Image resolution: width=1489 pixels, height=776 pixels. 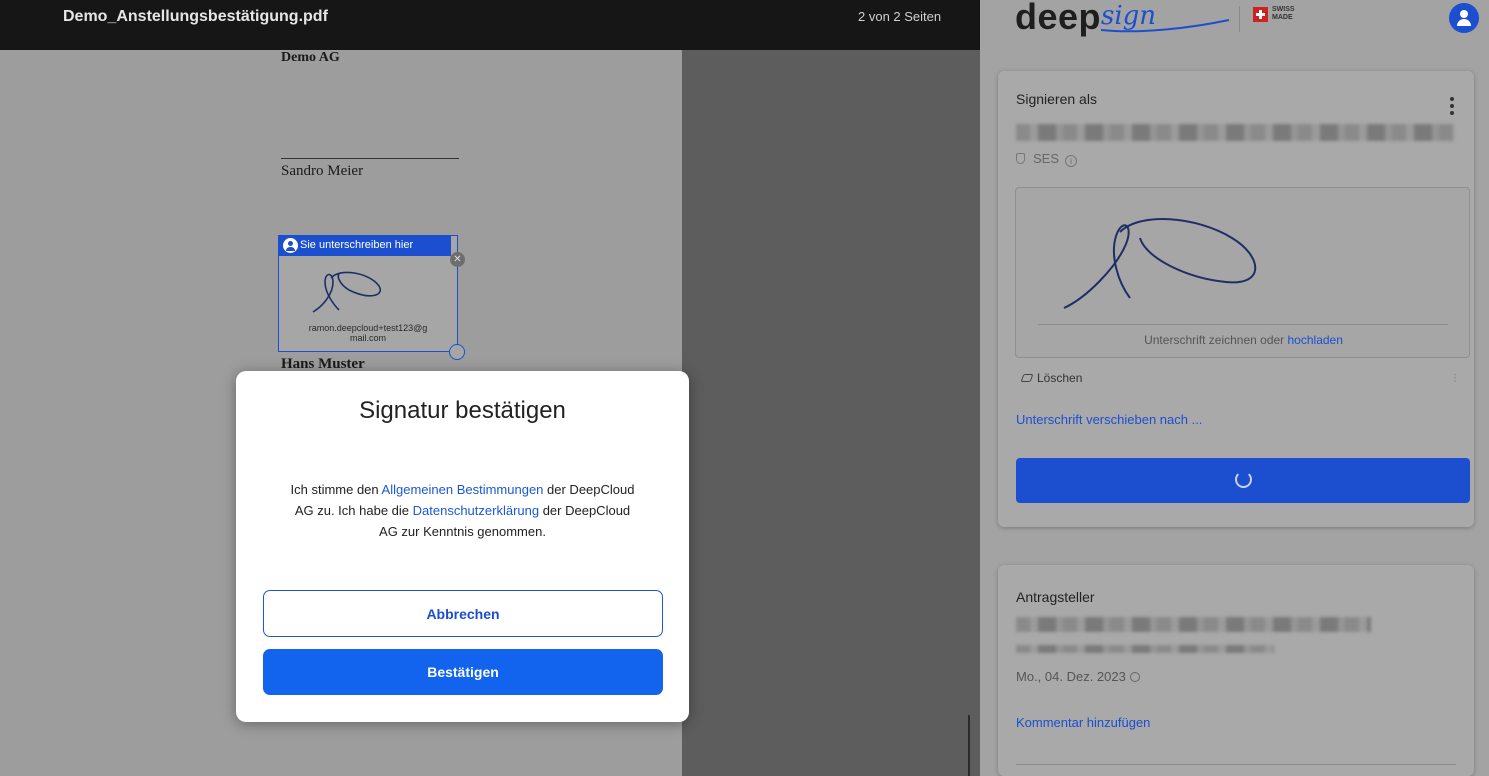 I want to click on signature-level: SES i, so click(x=1047, y=159).